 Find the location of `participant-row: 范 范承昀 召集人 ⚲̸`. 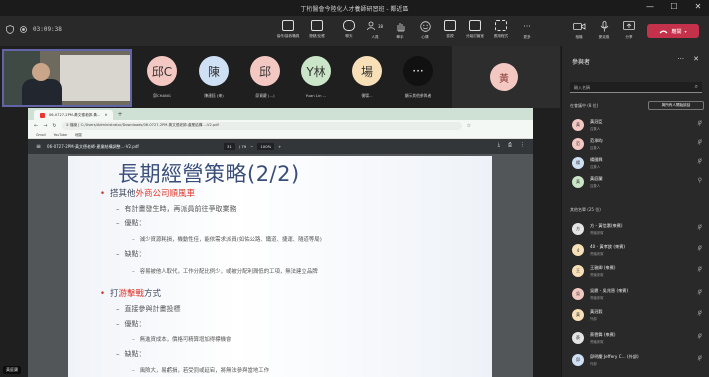

participant-row: 范 范承昀 召集人 ⚲̸ is located at coordinates (638, 144).